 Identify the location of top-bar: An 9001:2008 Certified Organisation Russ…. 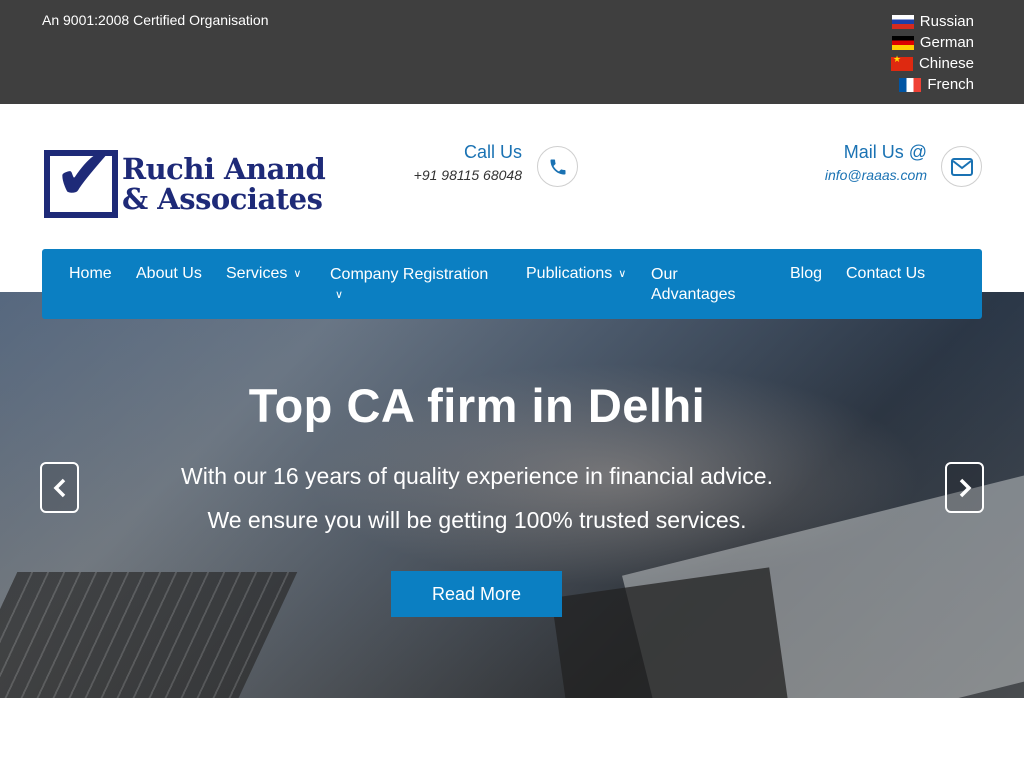
(512, 52).